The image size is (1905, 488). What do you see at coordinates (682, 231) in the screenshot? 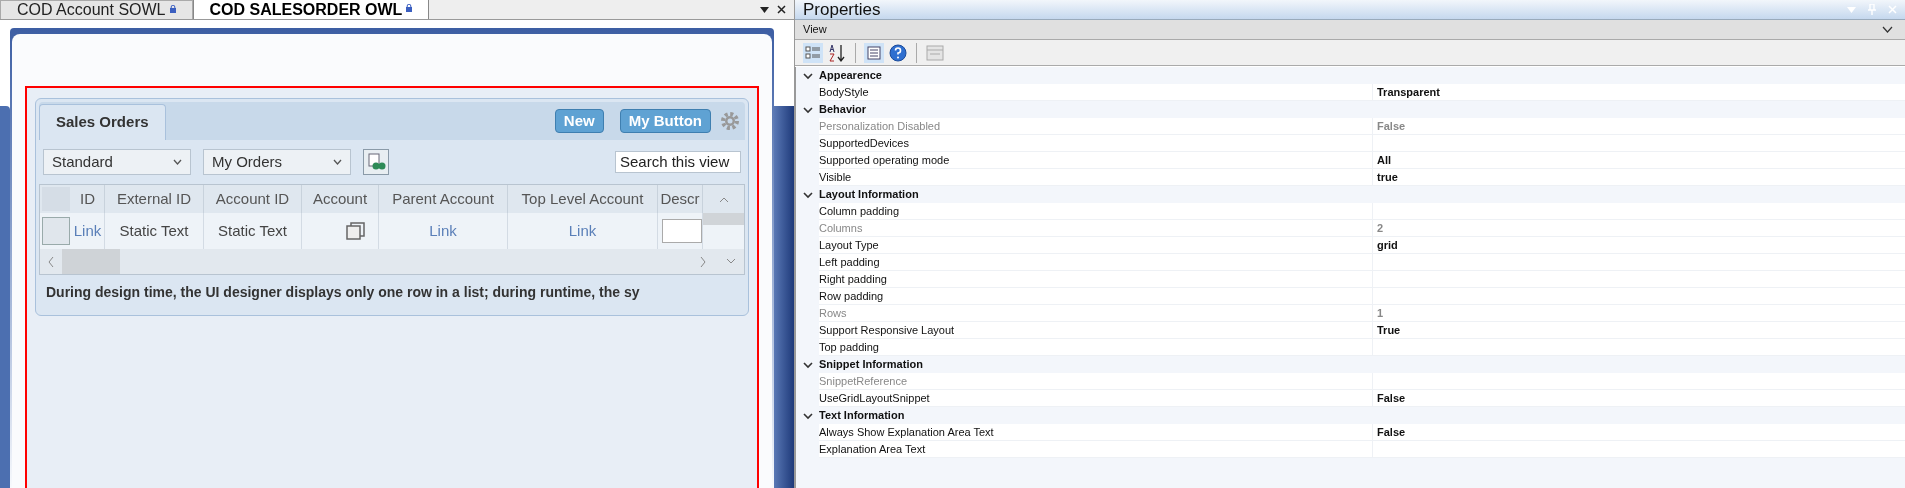
I see `input-field` at bounding box center [682, 231].